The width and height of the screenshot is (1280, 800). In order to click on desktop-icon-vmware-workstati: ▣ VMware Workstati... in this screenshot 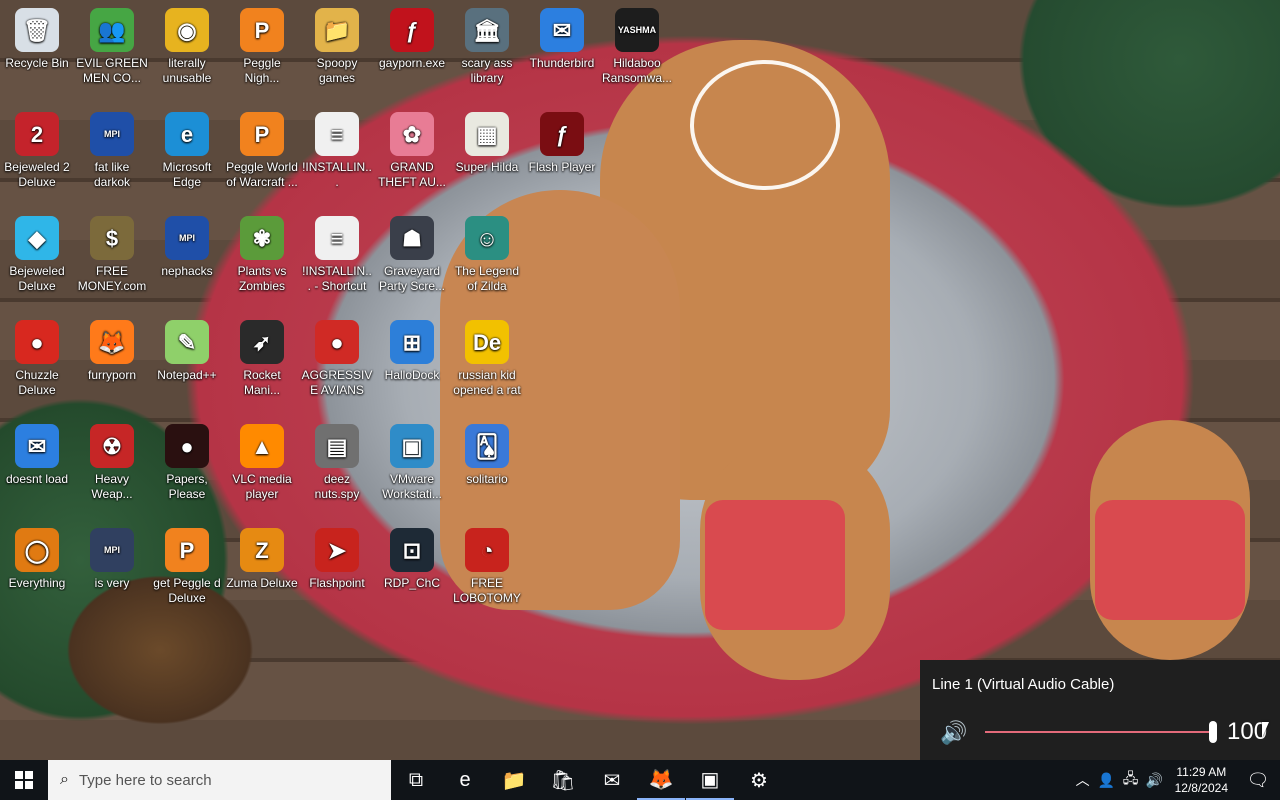, I will do `click(412, 468)`.